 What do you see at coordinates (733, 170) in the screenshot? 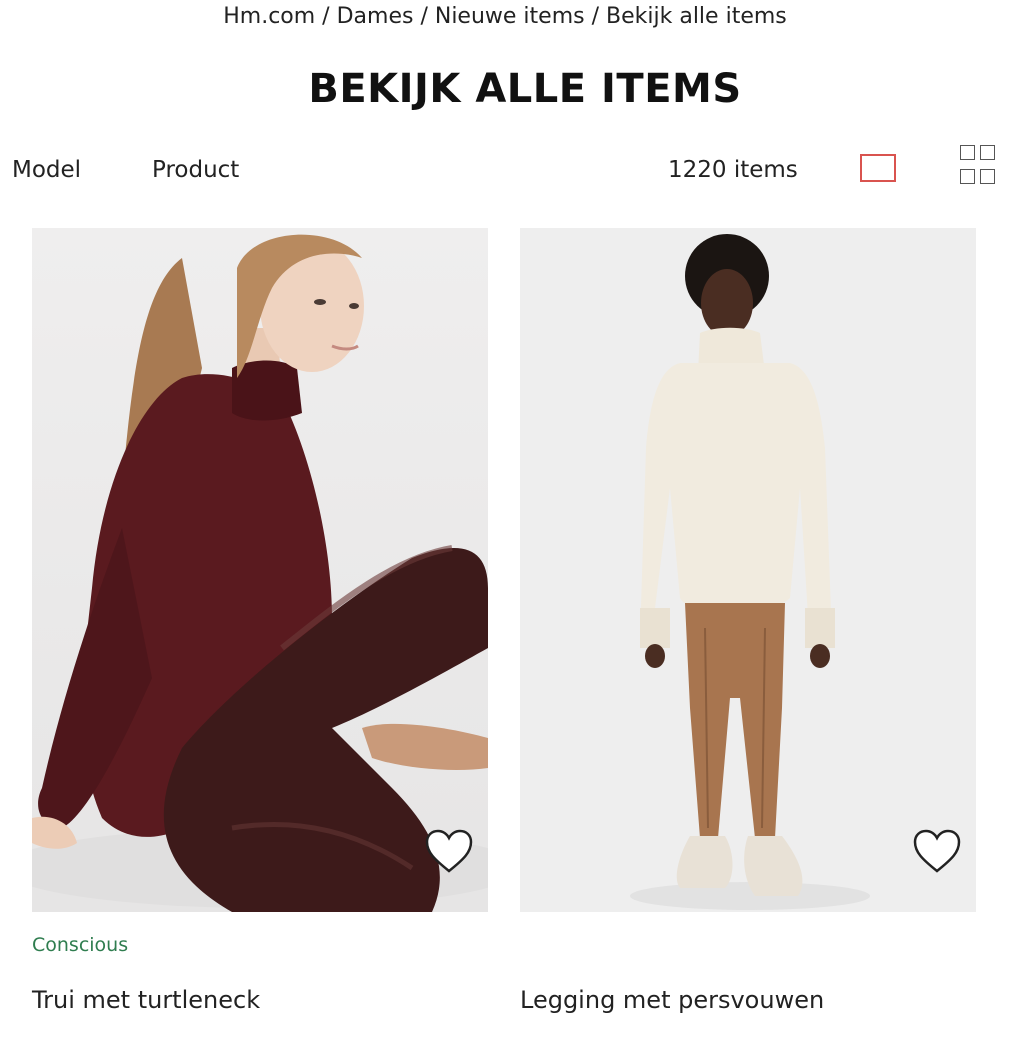
I see `item-count: 1220 items` at bounding box center [733, 170].